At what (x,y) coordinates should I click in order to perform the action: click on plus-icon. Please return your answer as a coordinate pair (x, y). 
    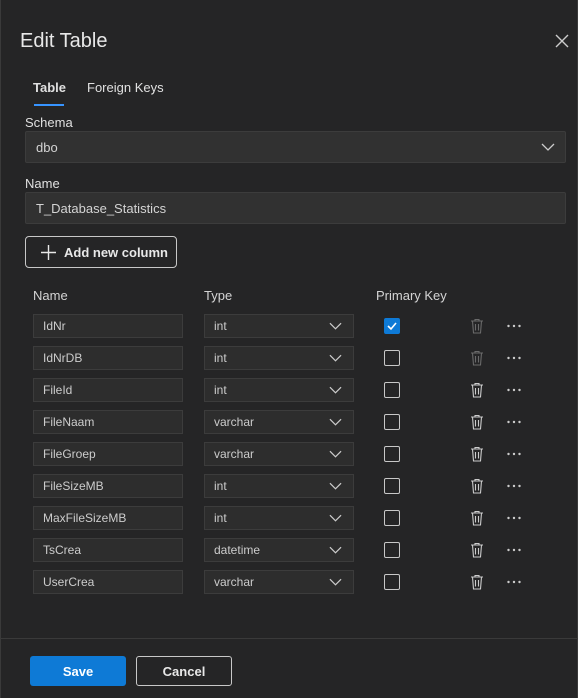
    Looking at the image, I should click on (48, 252).